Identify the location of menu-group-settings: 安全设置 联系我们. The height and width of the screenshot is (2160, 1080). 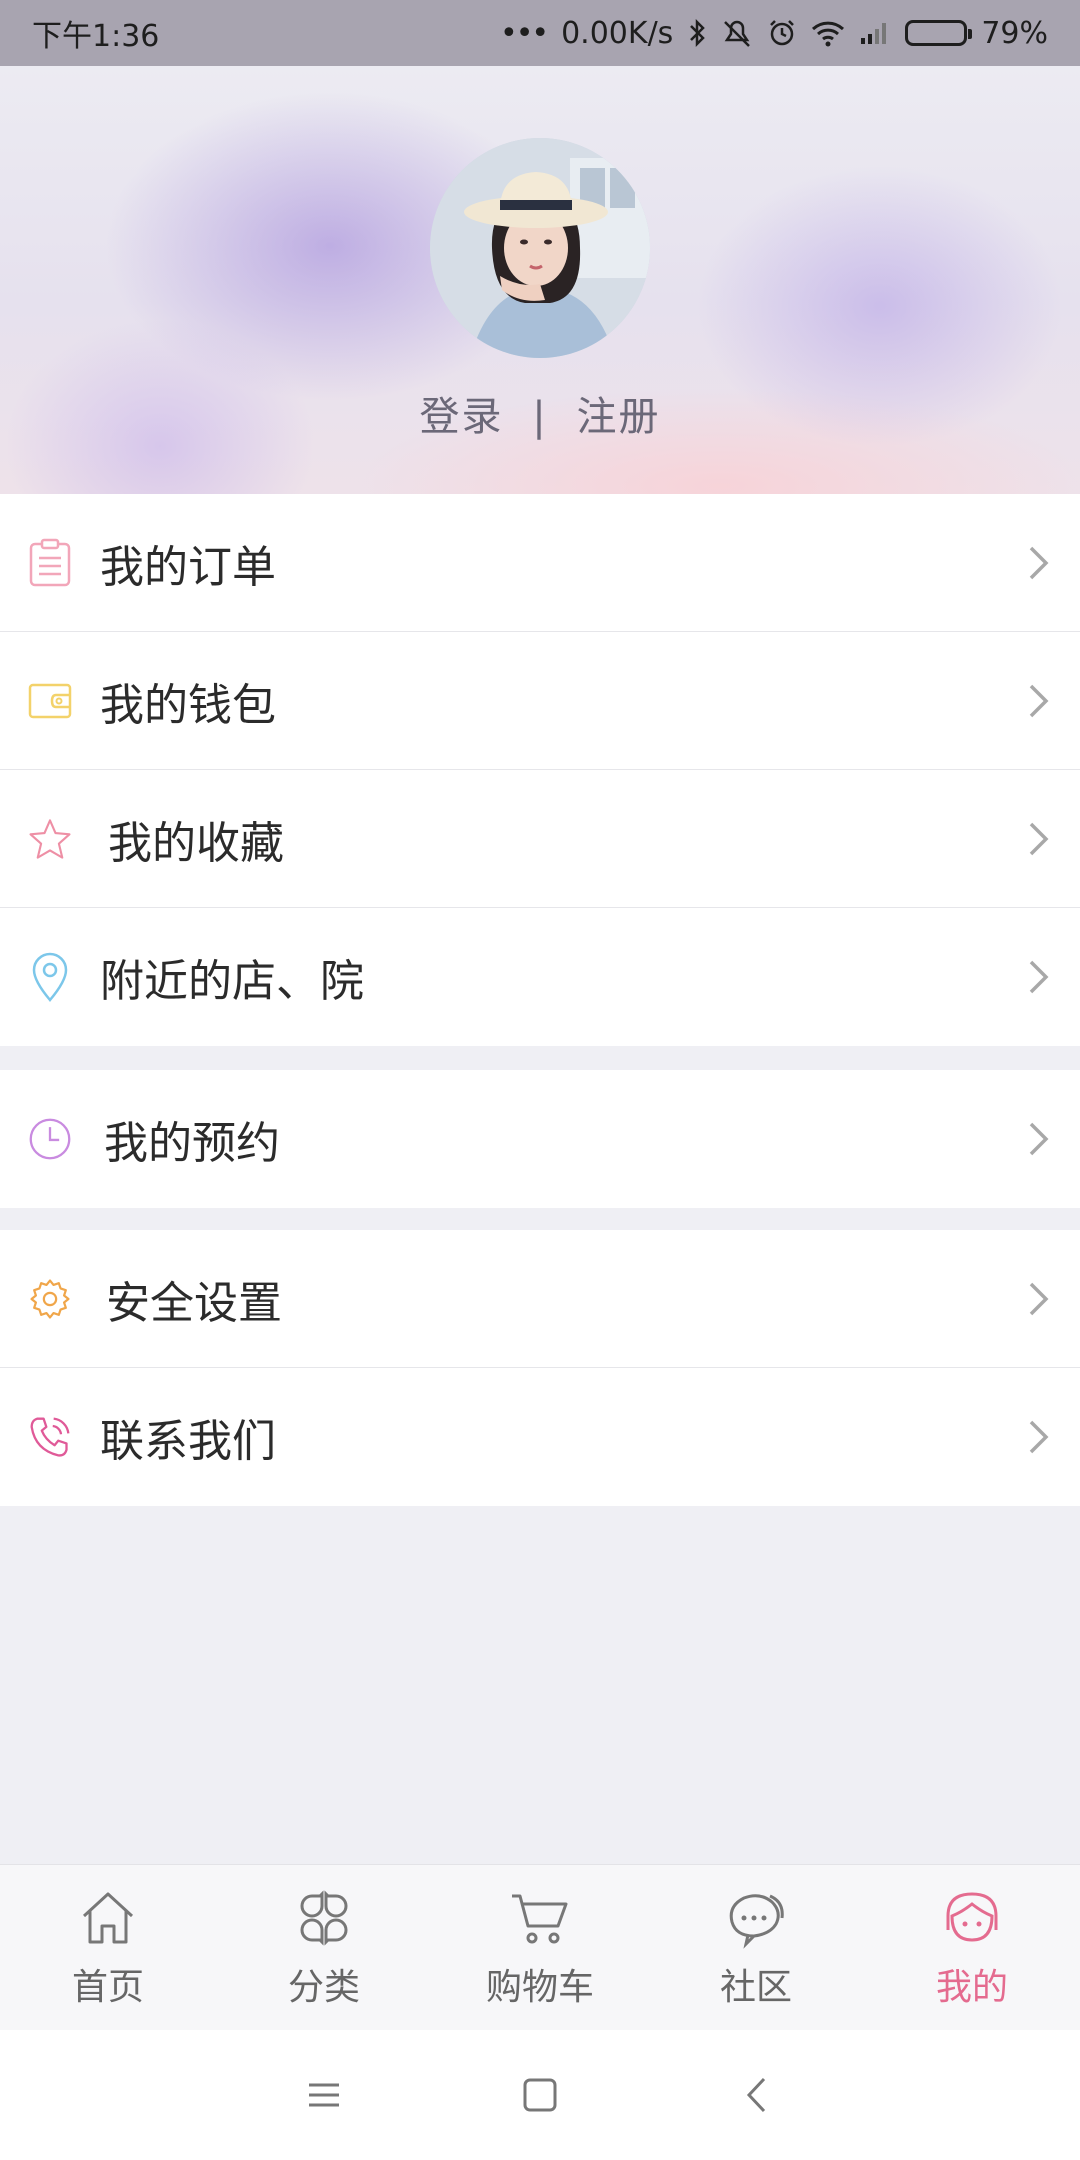
(540, 1368).